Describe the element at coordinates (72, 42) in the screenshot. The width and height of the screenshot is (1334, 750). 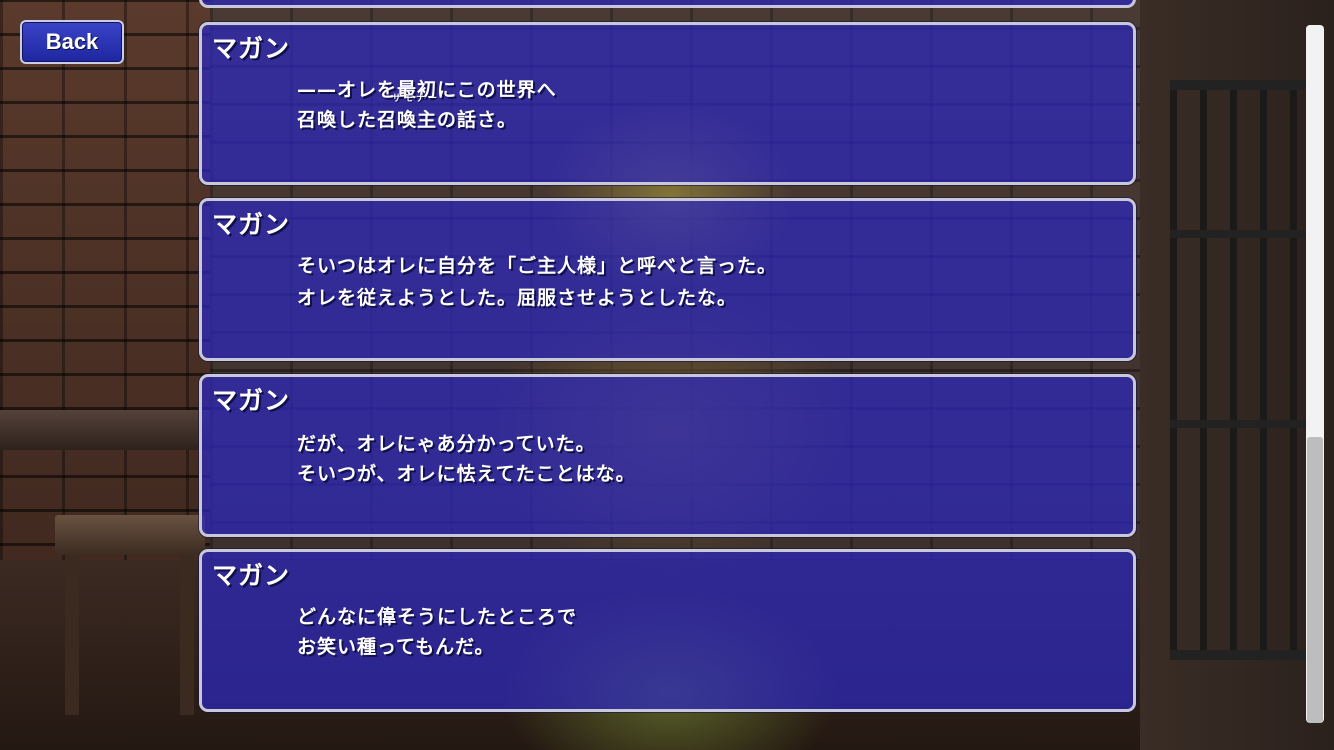
I see `back-button: Back` at that location.